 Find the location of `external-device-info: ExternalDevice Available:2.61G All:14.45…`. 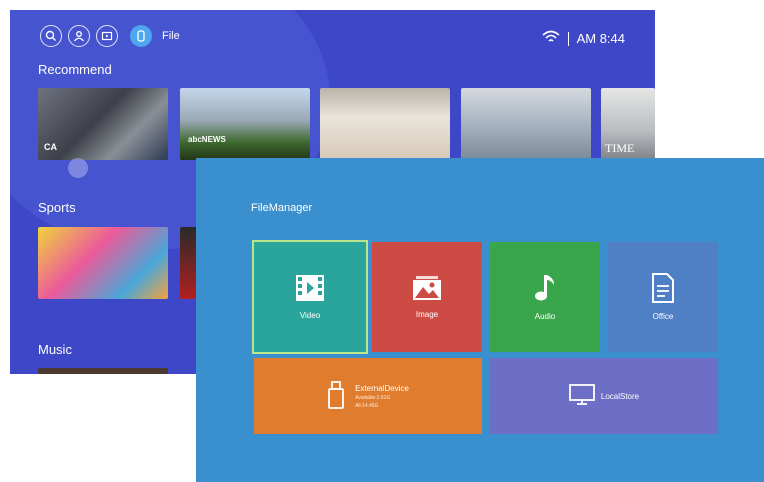

external-device-info: ExternalDevice Available:2.61G All:14.45… is located at coordinates (382, 396).